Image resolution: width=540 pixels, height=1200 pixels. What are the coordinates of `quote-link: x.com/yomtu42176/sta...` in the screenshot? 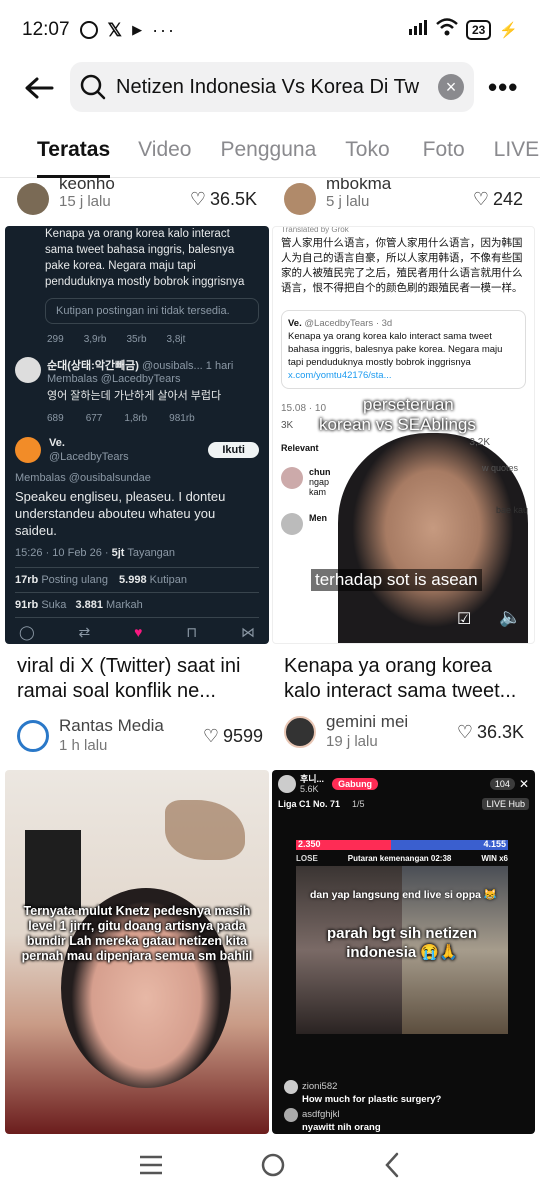 It's located at (340, 375).